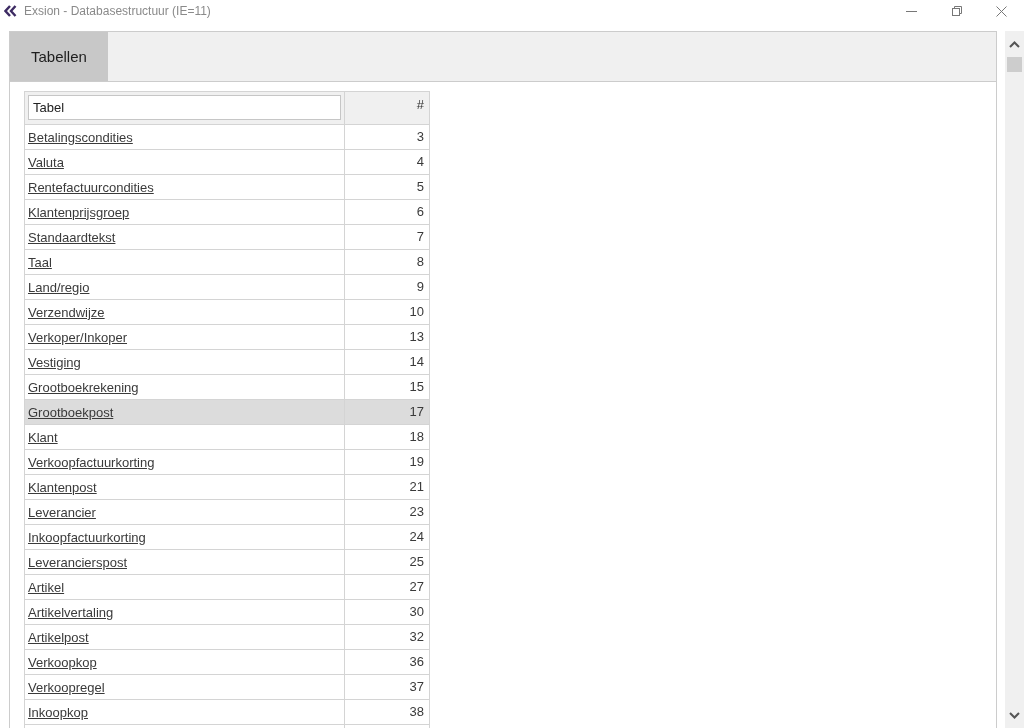 The height and width of the screenshot is (728, 1024). What do you see at coordinates (87, 537) in the screenshot?
I see `table-link: Inkoopfactuurkorting` at bounding box center [87, 537].